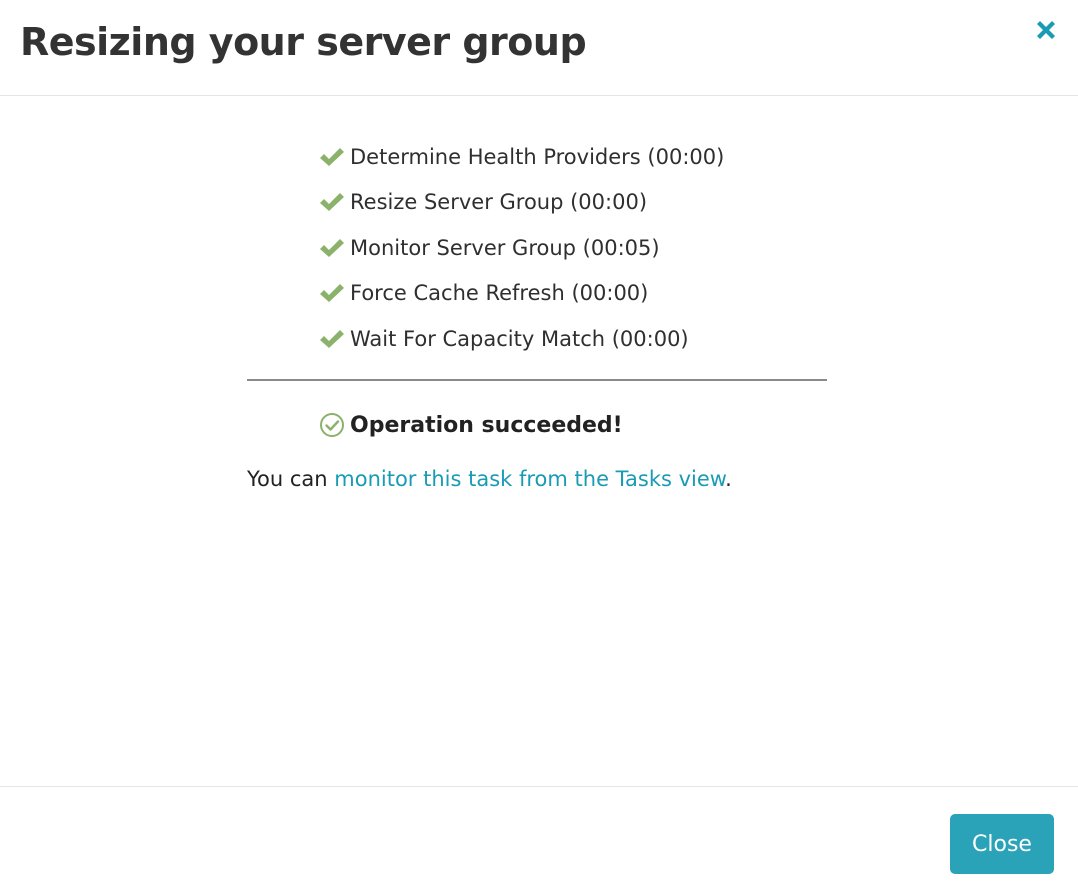 The width and height of the screenshot is (1078, 894). I want to click on task-label: Wait For Capacity Match (00:00), so click(519, 338).